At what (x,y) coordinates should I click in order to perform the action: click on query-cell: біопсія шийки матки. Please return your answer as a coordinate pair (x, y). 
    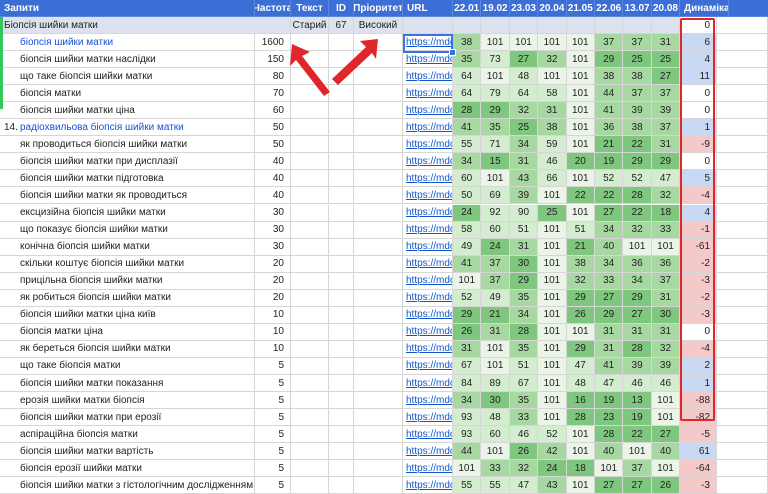
    Looking at the image, I should click on (127, 42).